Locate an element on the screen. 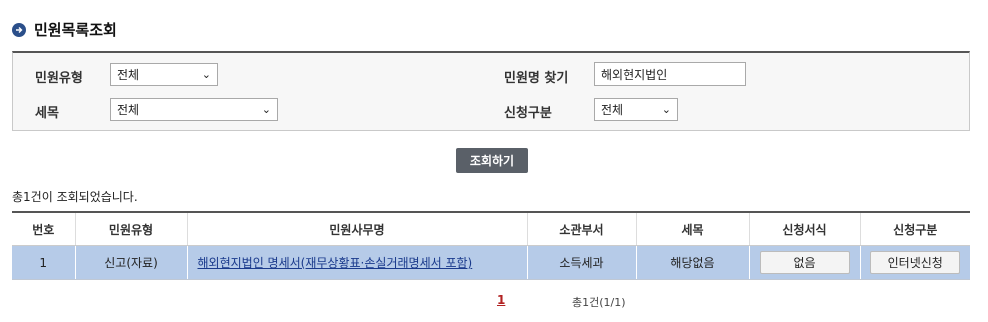 The height and width of the screenshot is (322, 988). row-form-cell: 없음 is located at coordinates (804, 262).